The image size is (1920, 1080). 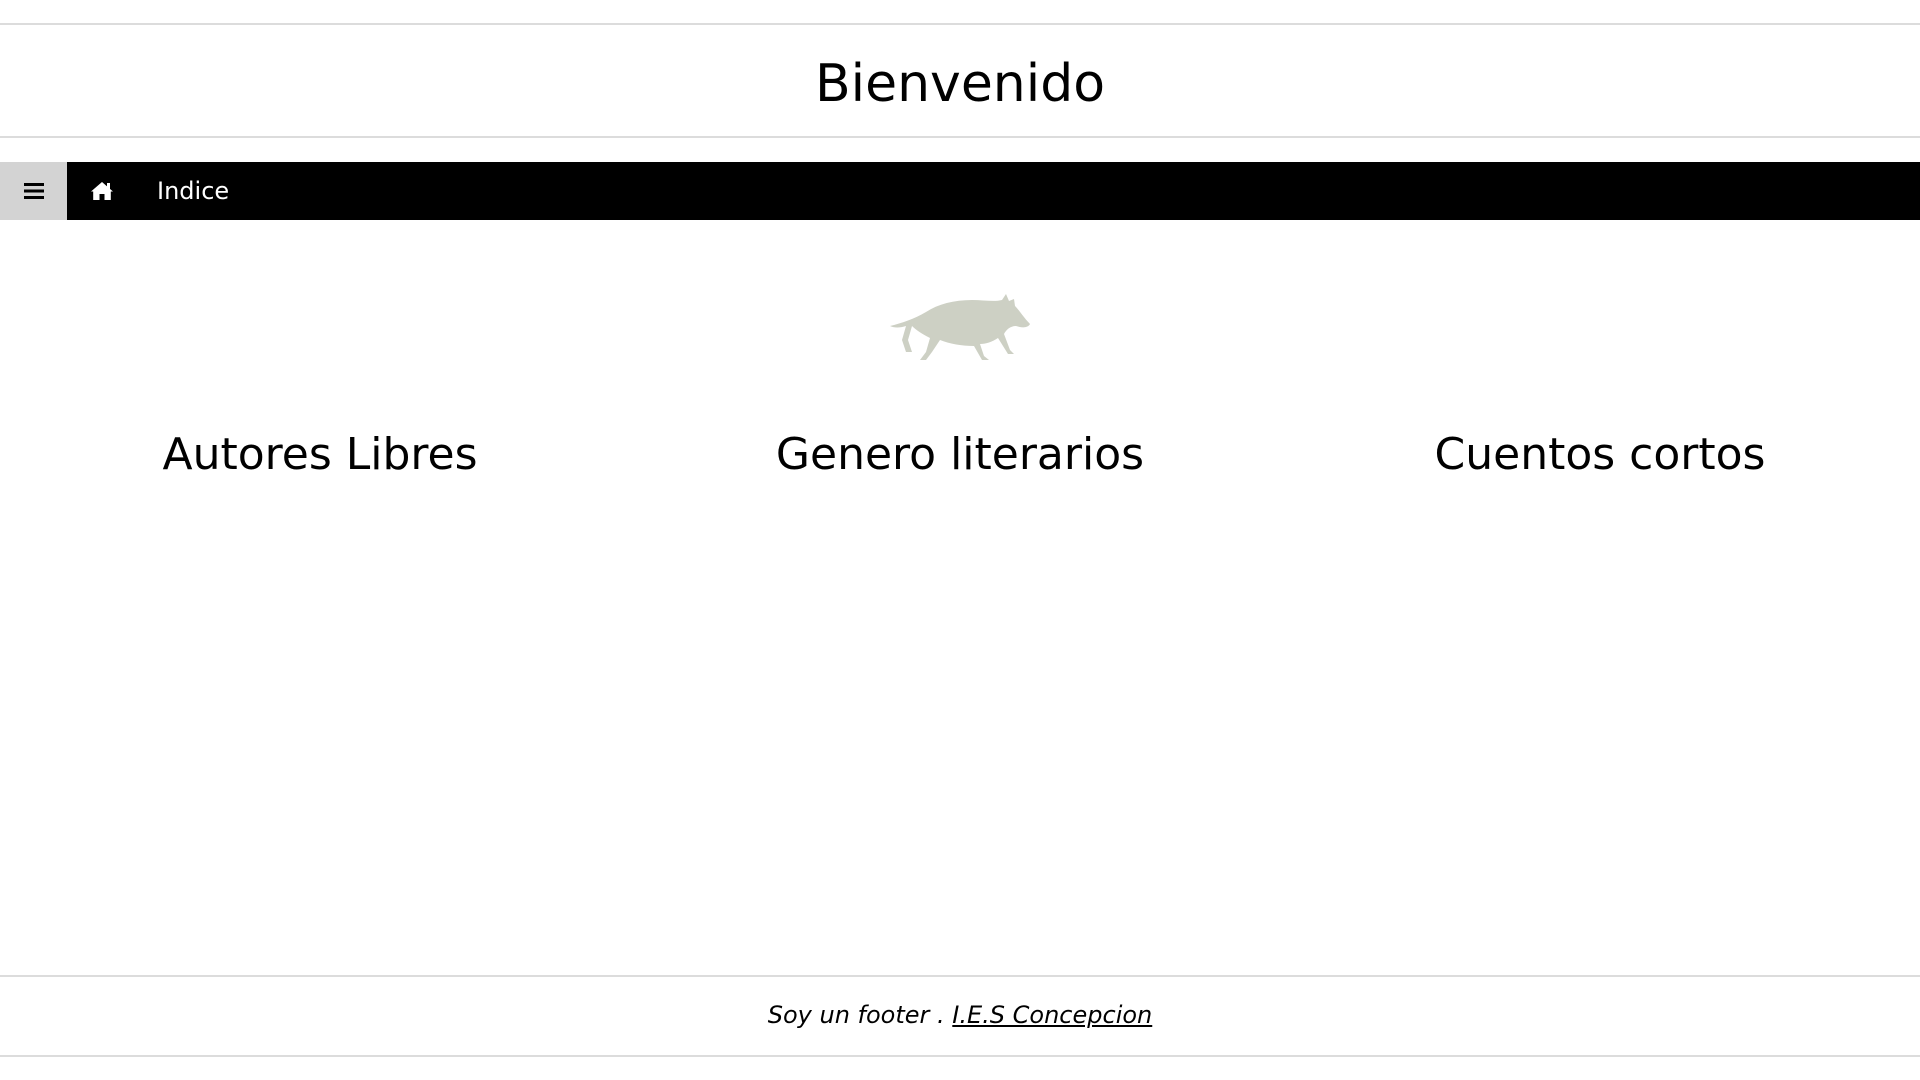 I want to click on section-genero-literarios: Genero literarios, so click(x=960, y=455).